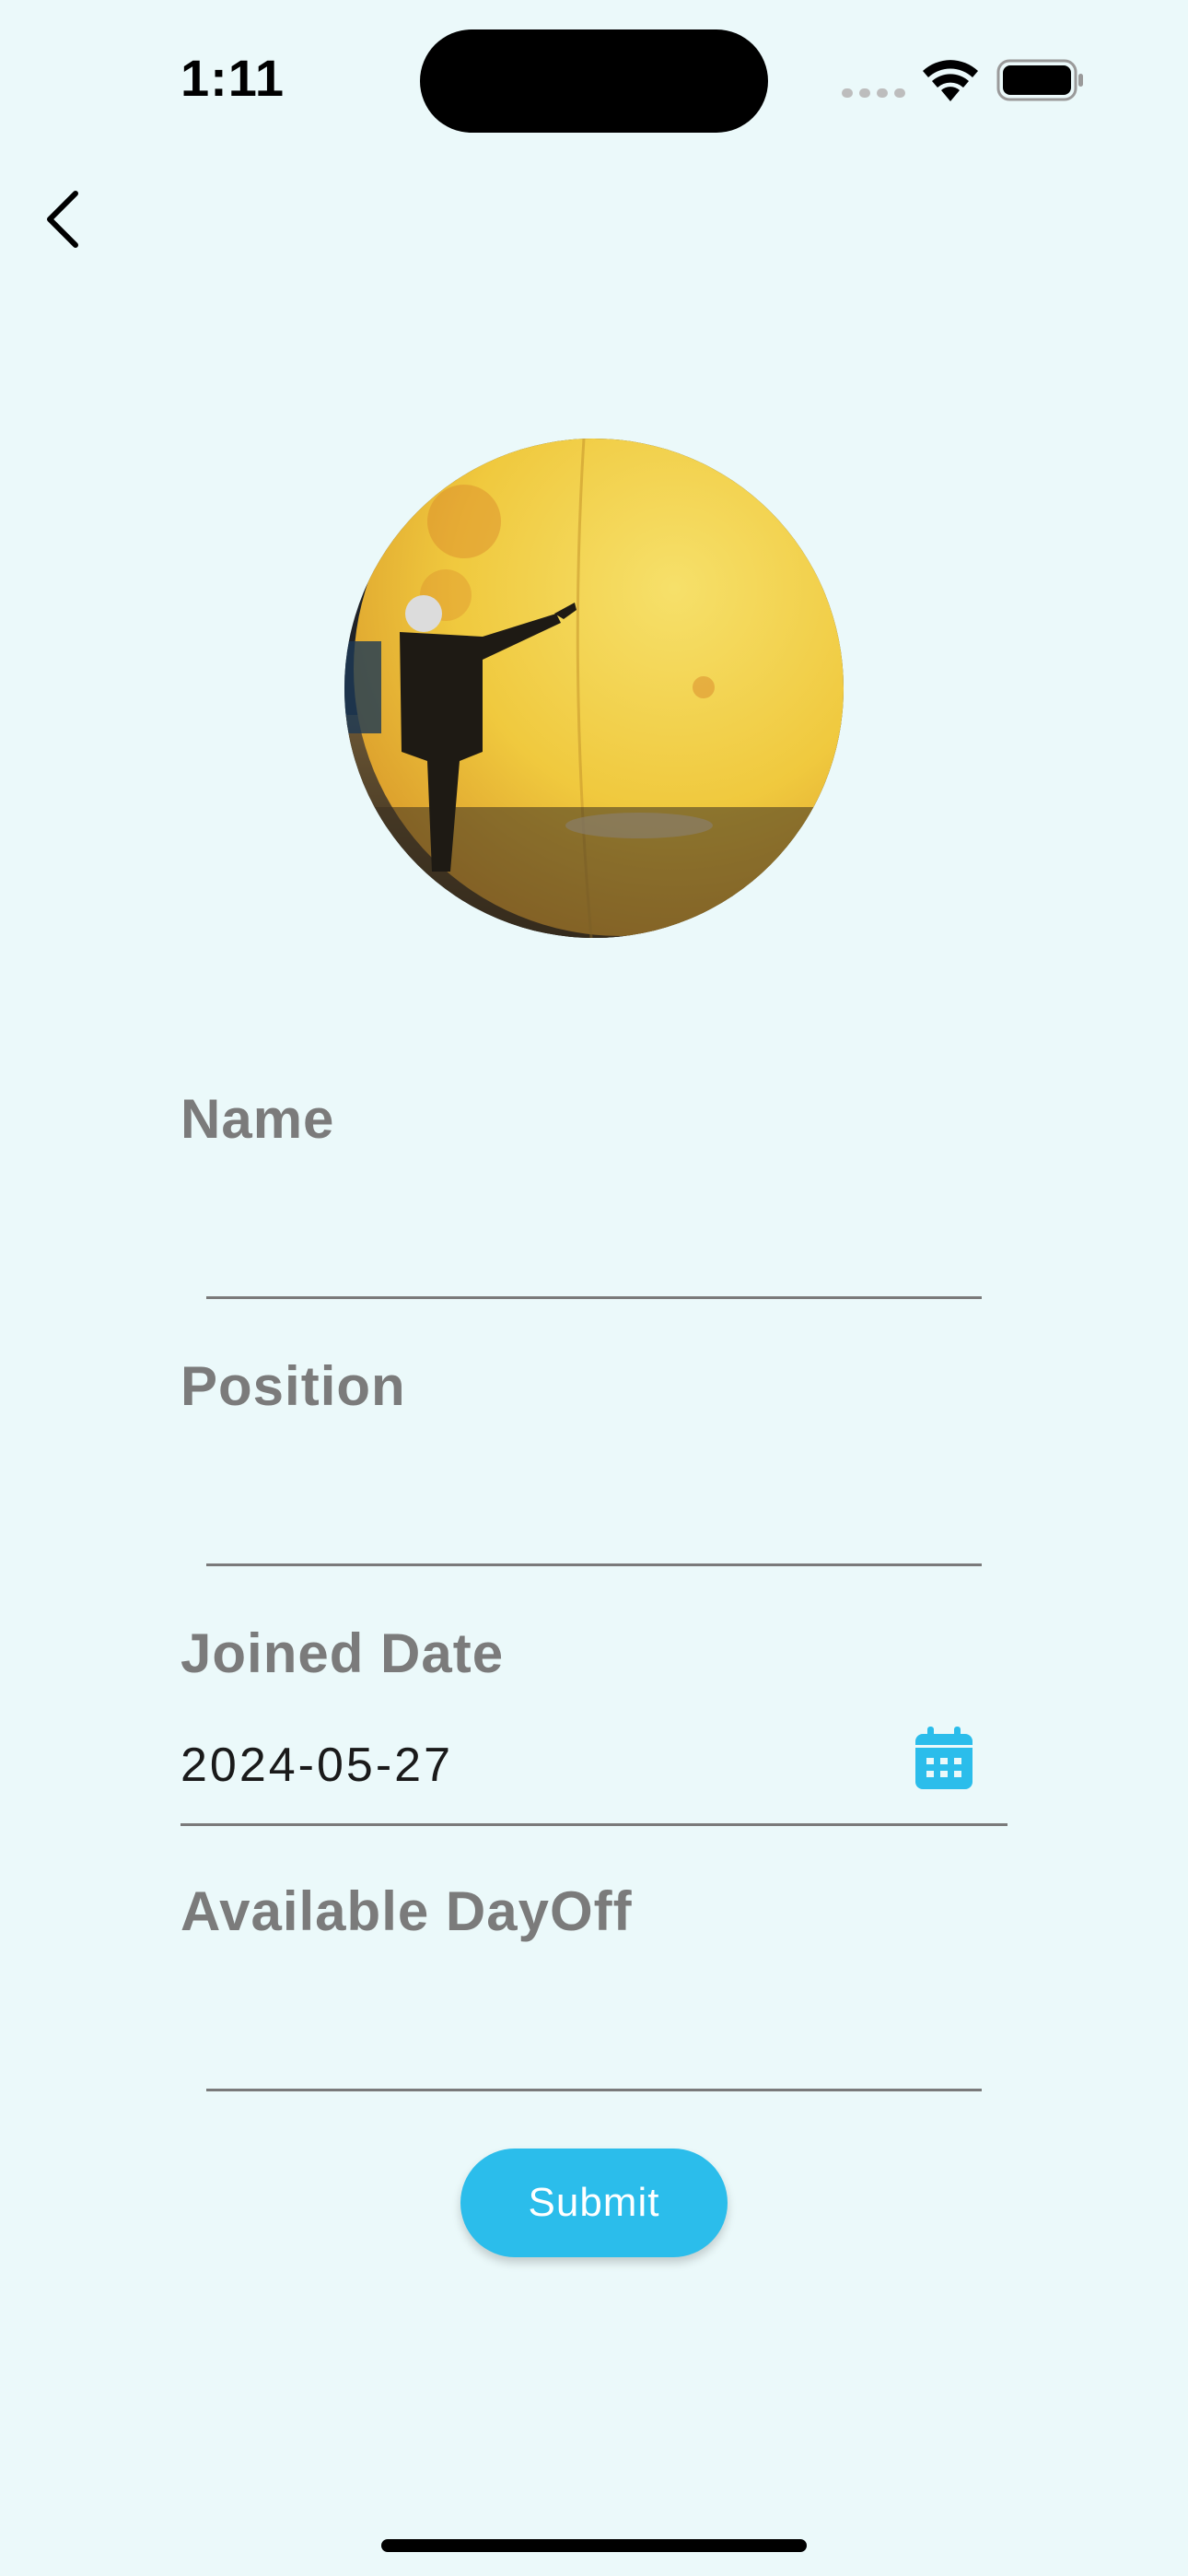 The height and width of the screenshot is (2576, 1188). Describe the element at coordinates (944, 1758) in the screenshot. I see `calendar-icon` at that location.